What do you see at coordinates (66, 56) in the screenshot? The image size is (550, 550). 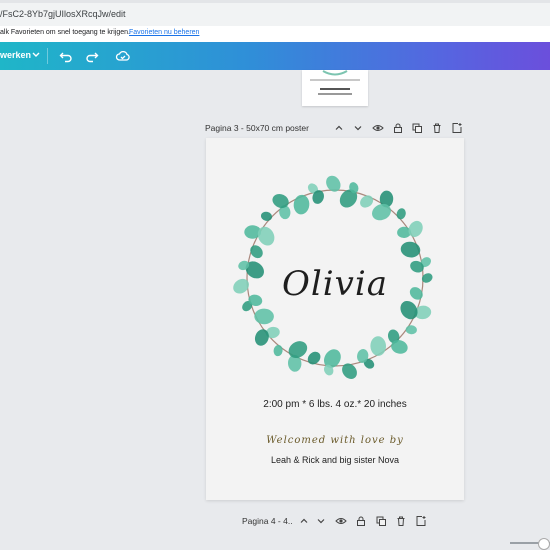 I see `undo-icon` at bounding box center [66, 56].